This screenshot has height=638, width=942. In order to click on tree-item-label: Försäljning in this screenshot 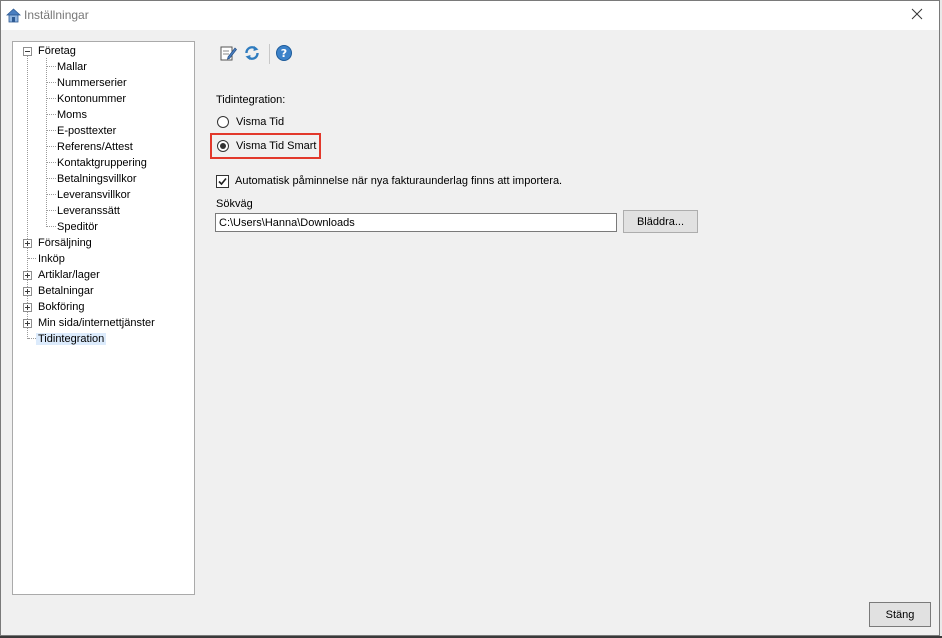, I will do `click(65, 243)`.